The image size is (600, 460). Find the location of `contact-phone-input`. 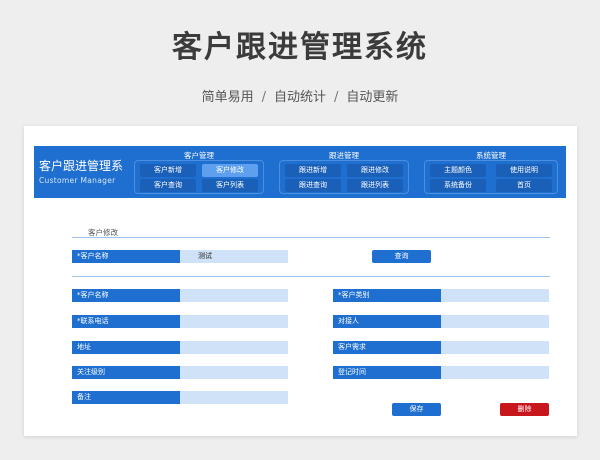

contact-phone-input is located at coordinates (234, 321).